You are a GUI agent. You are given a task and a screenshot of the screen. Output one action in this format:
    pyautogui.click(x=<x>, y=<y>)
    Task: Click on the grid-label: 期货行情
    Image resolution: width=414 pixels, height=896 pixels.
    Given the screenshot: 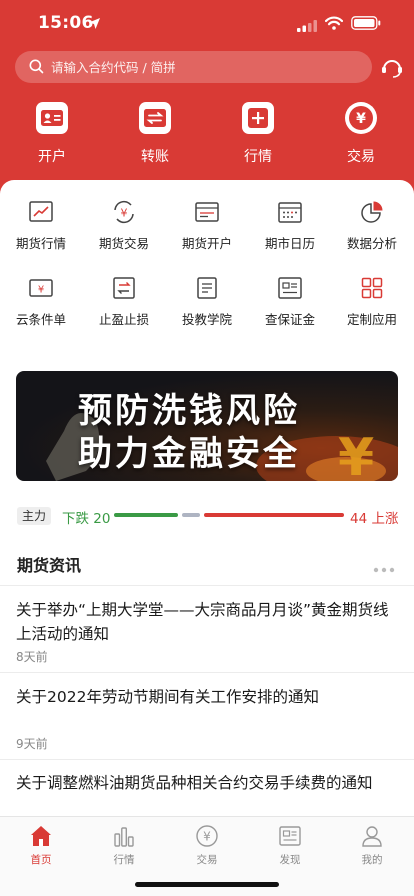 What is the action you would take?
    pyautogui.click(x=40, y=243)
    